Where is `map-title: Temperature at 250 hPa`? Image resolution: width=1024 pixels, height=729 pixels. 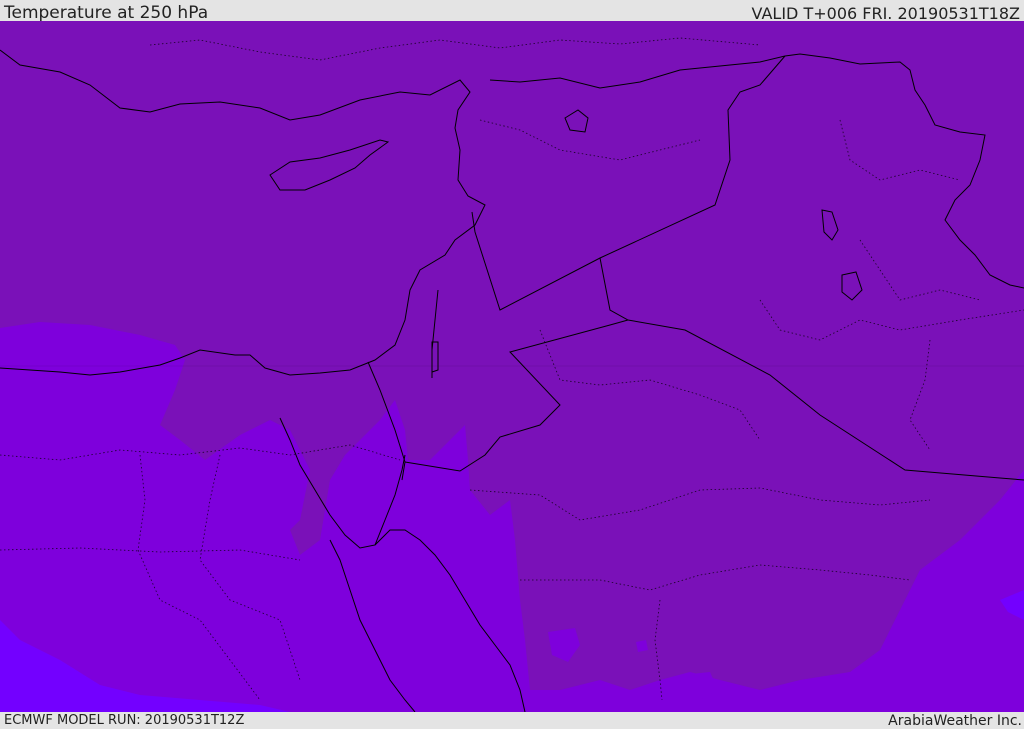
map-title: Temperature at 250 hPa is located at coordinates (106, 13).